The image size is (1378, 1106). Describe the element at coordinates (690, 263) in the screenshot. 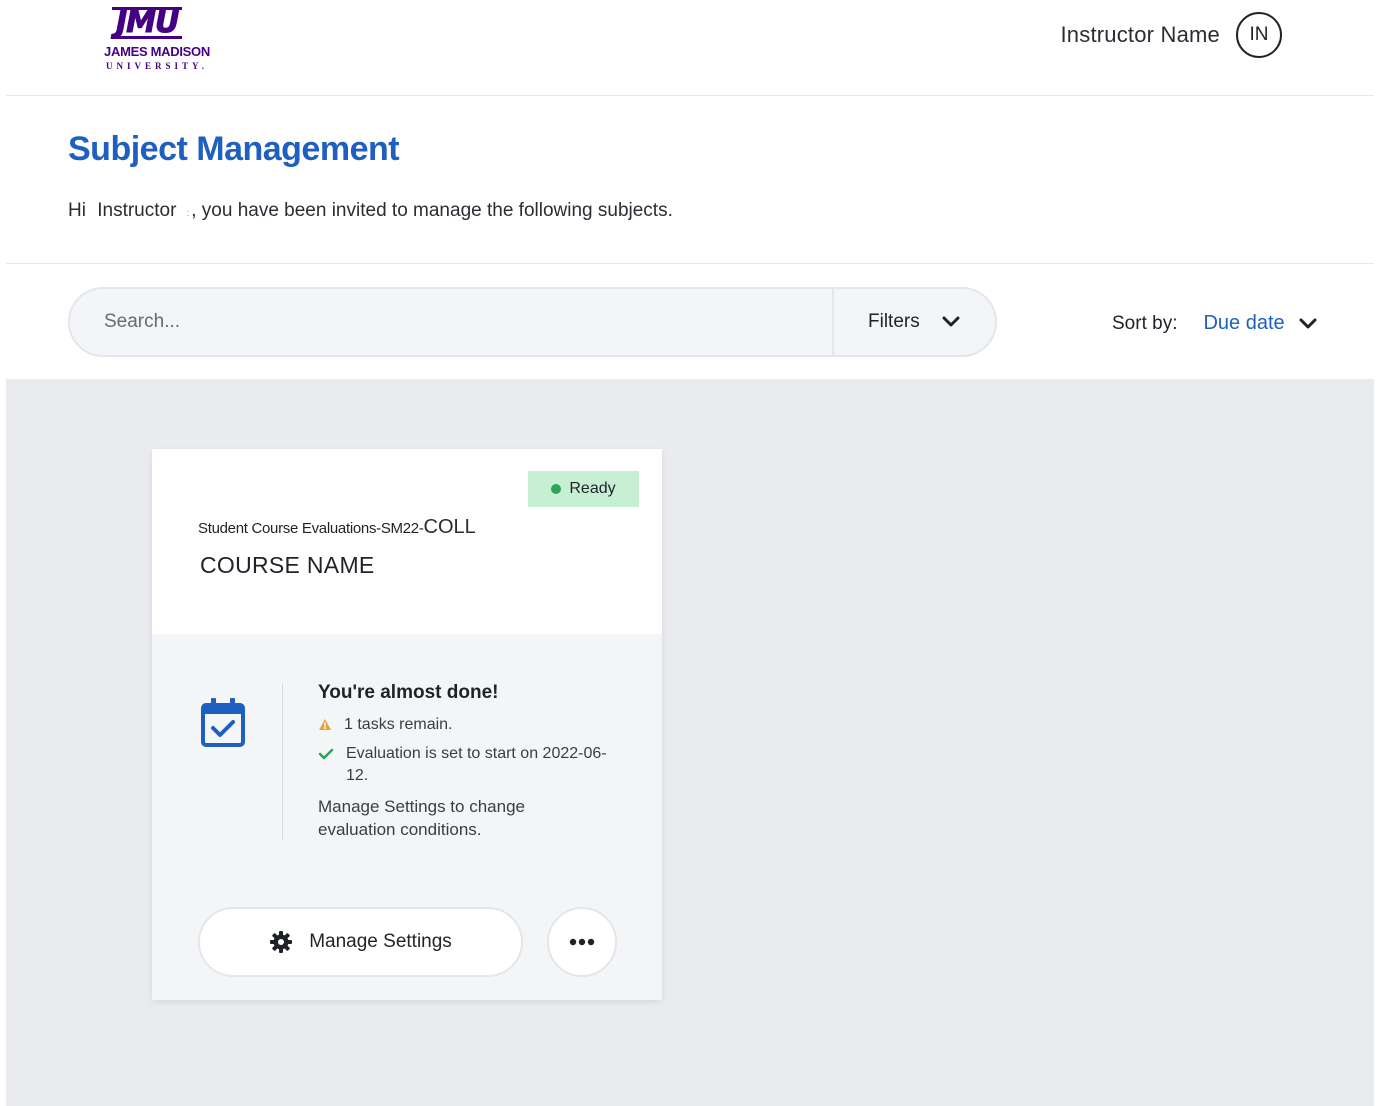

I see `divider` at that location.